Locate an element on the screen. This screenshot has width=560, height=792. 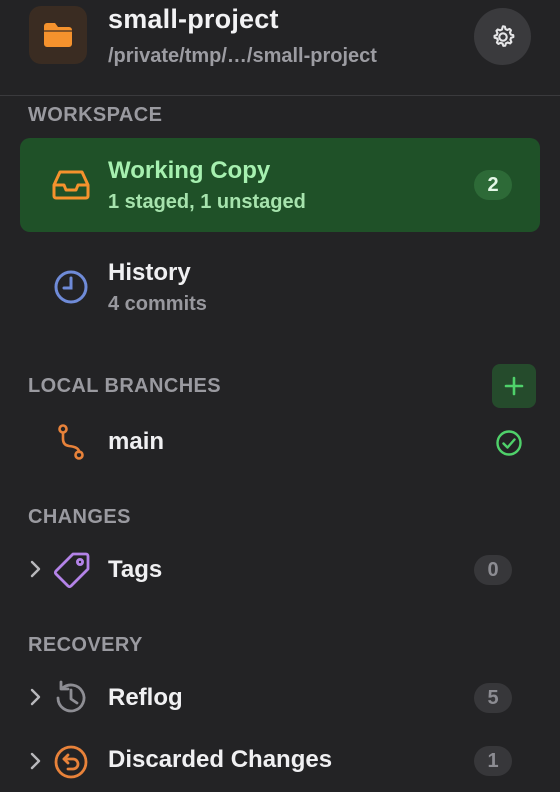
check-circle-icon is located at coordinates (509, 443).